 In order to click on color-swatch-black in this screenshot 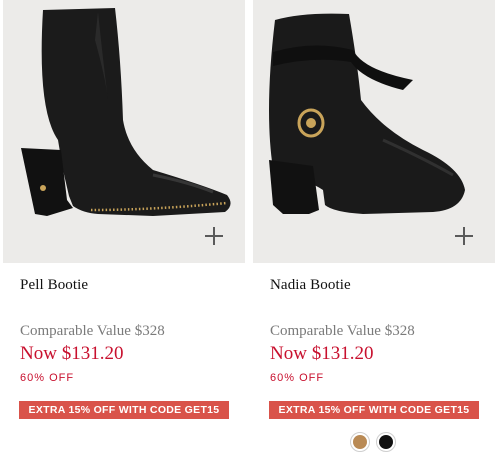, I will do `click(386, 442)`.